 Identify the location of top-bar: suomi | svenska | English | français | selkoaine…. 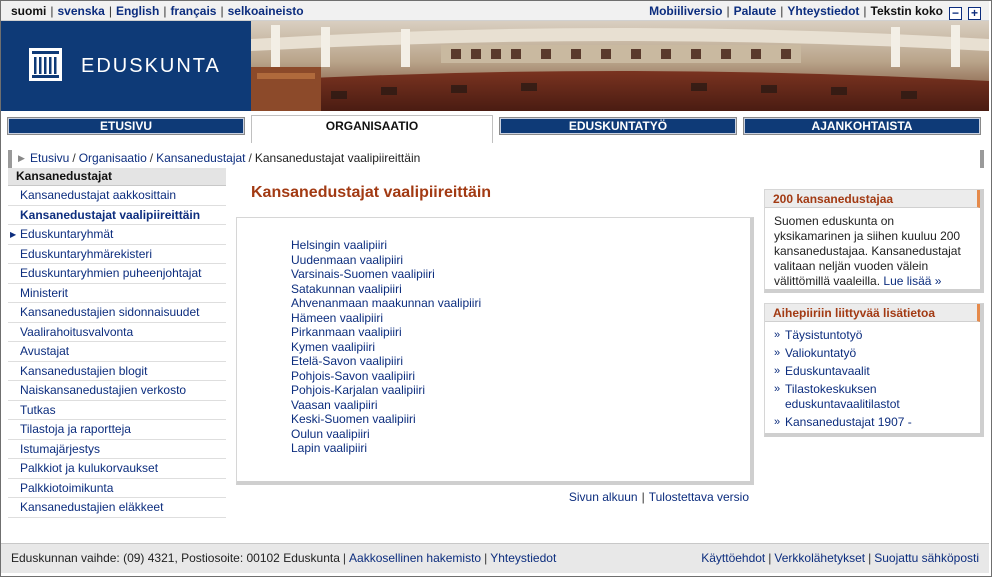
(495, 11).